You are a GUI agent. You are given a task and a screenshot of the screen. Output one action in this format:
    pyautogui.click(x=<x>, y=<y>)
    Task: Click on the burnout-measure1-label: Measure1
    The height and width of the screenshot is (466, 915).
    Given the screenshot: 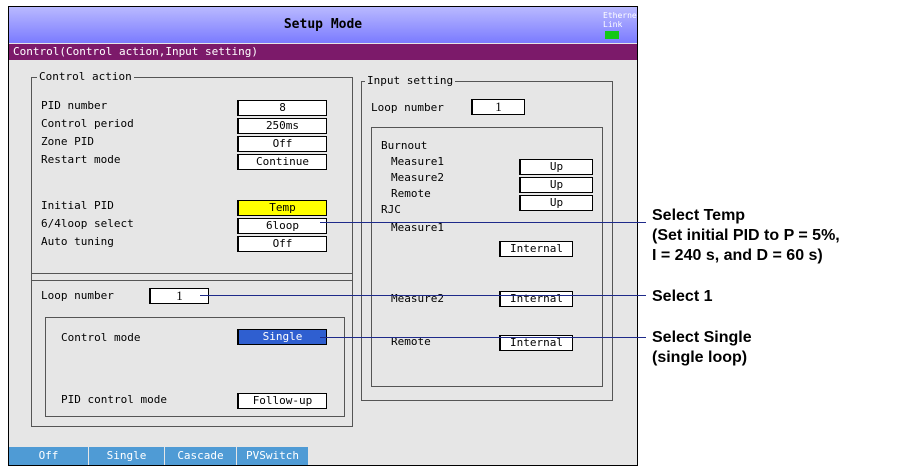 What is the action you would take?
    pyautogui.click(x=417, y=161)
    